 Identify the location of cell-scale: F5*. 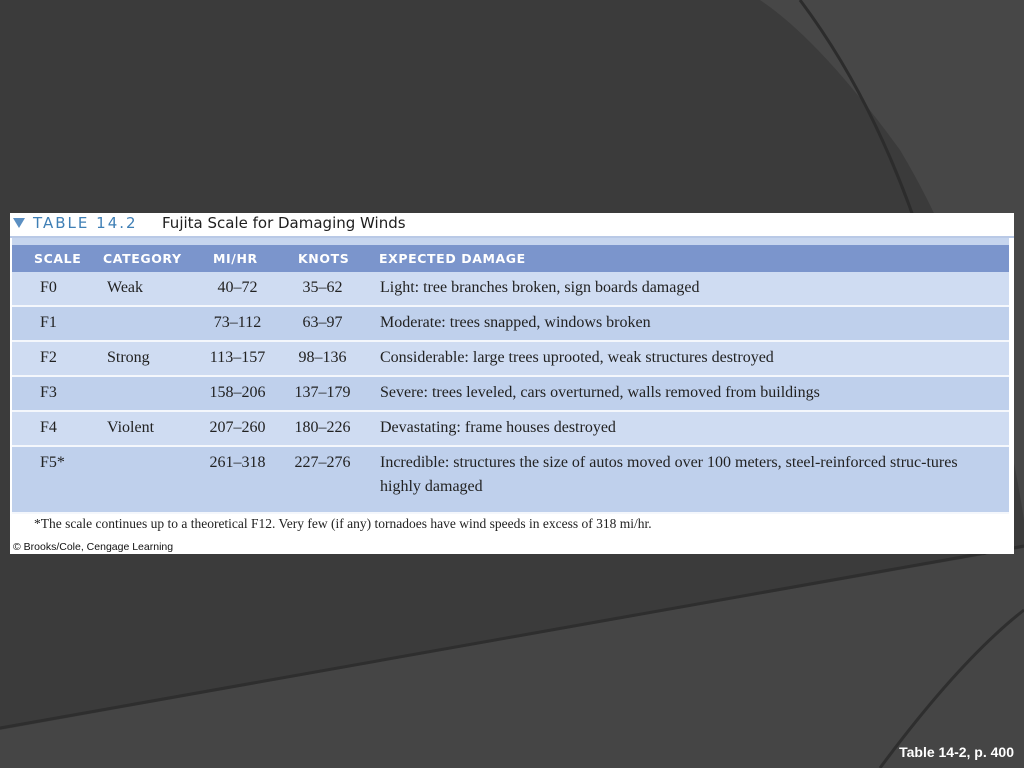
(52, 462).